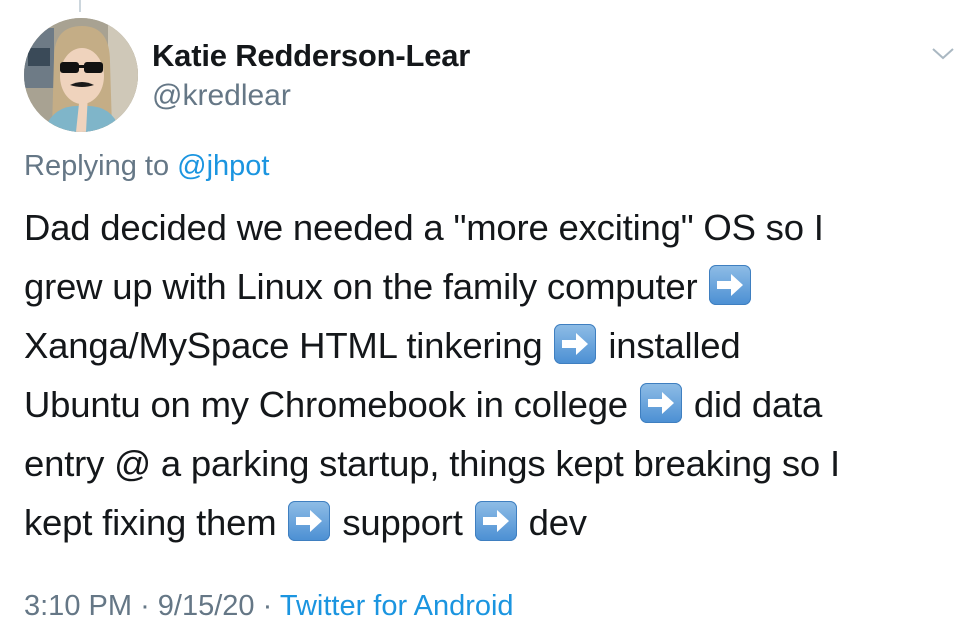 The image size is (976, 630). I want to click on tweet-text-line: kept fixing them support dev, so click(494, 522).